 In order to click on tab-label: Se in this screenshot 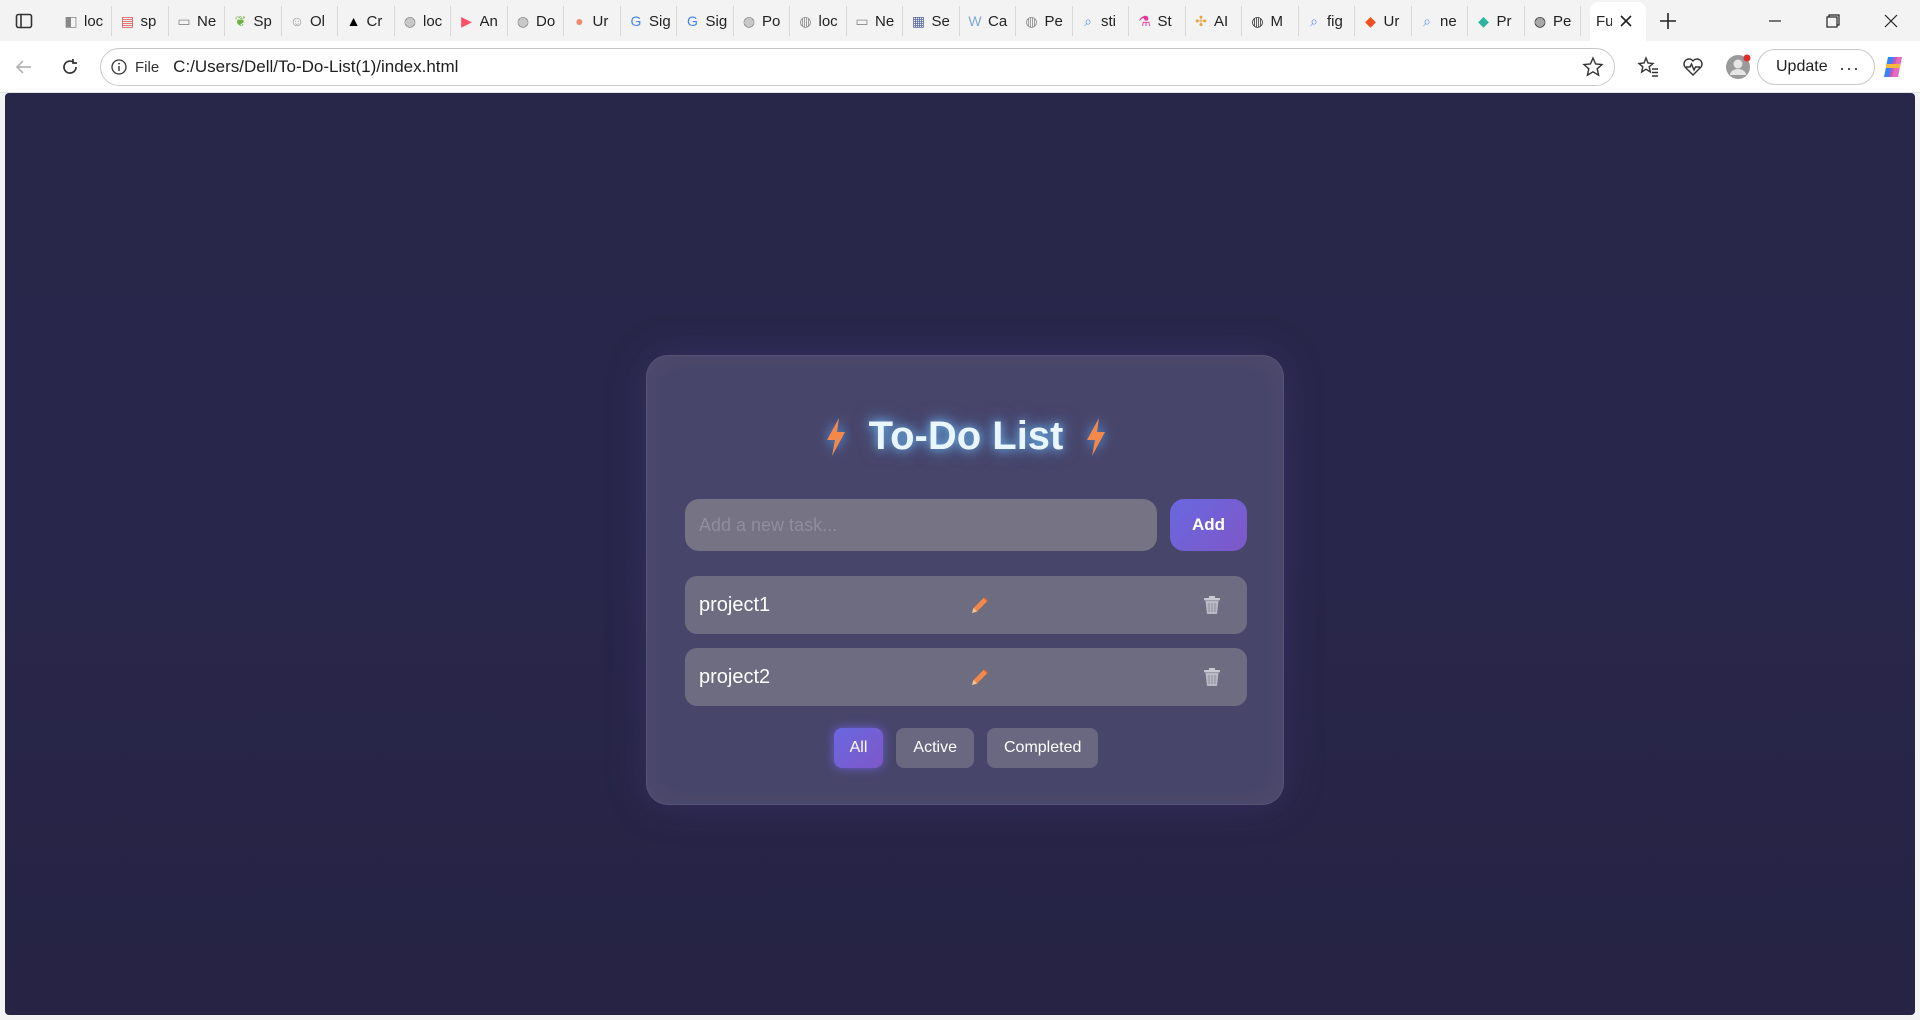, I will do `click(940, 21)`.